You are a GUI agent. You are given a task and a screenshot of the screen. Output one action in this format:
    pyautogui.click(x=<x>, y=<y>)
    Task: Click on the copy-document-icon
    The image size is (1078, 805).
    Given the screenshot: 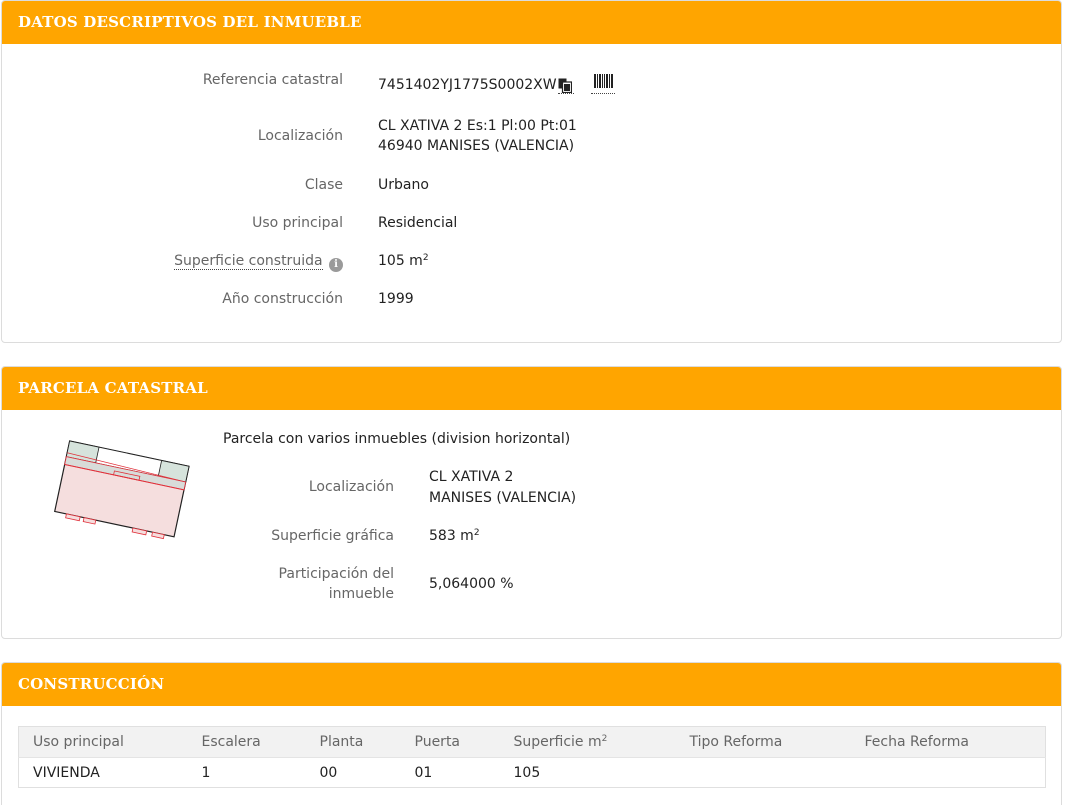 What is the action you would take?
    pyautogui.click(x=565, y=85)
    